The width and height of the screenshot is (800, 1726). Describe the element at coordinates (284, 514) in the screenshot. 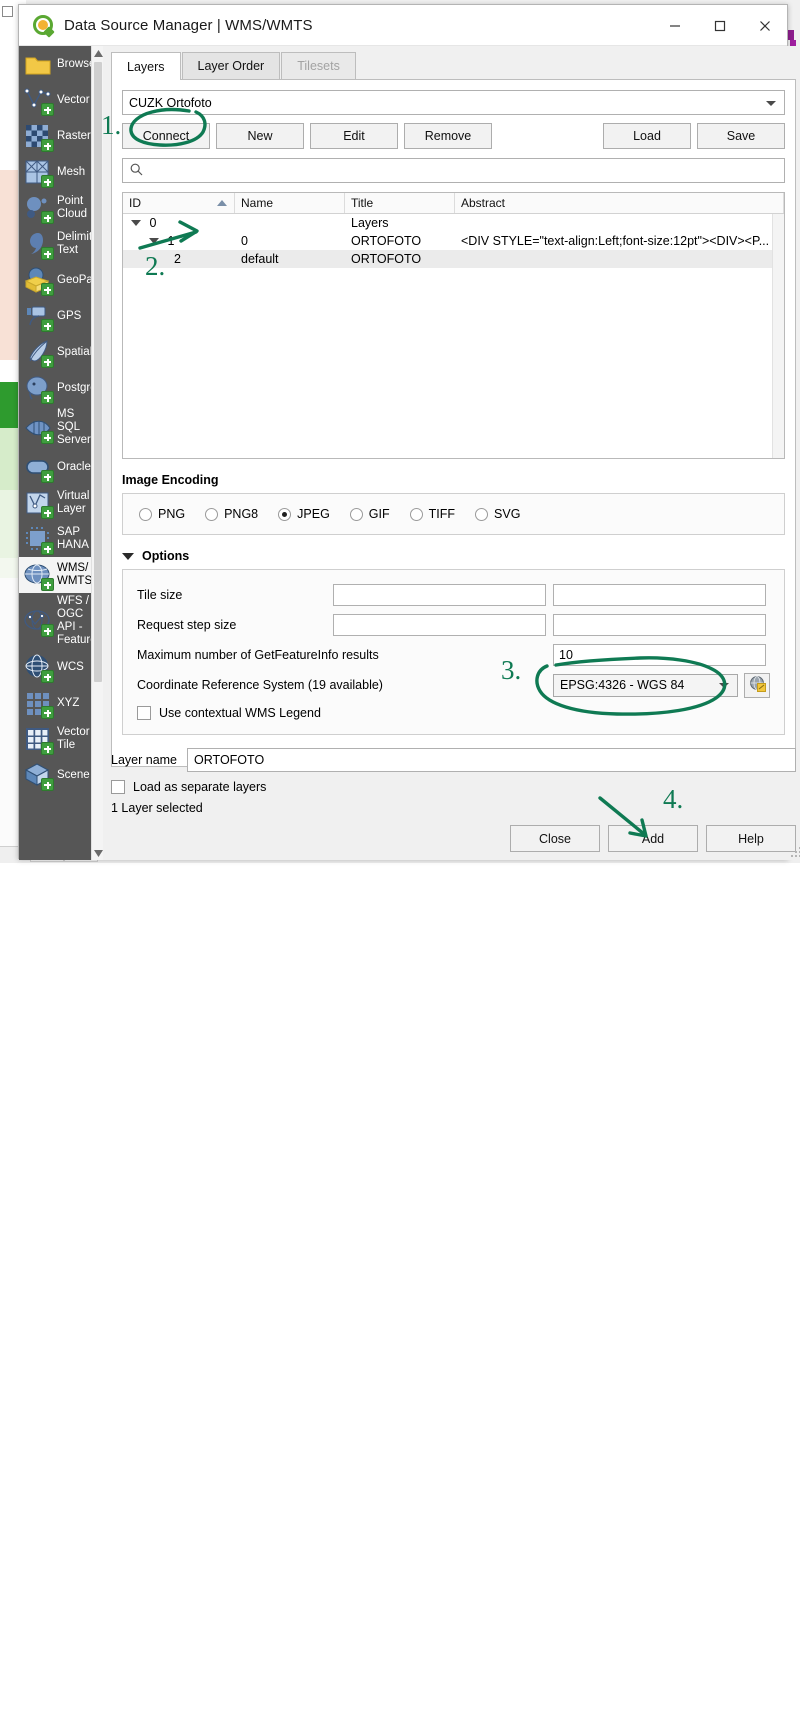

I see `radio-indicator` at that location.